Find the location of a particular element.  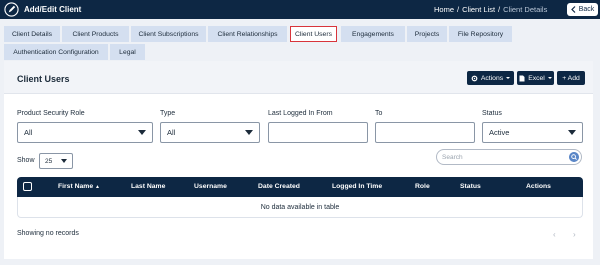

search-input: Search is located at coordinates (509, 157).